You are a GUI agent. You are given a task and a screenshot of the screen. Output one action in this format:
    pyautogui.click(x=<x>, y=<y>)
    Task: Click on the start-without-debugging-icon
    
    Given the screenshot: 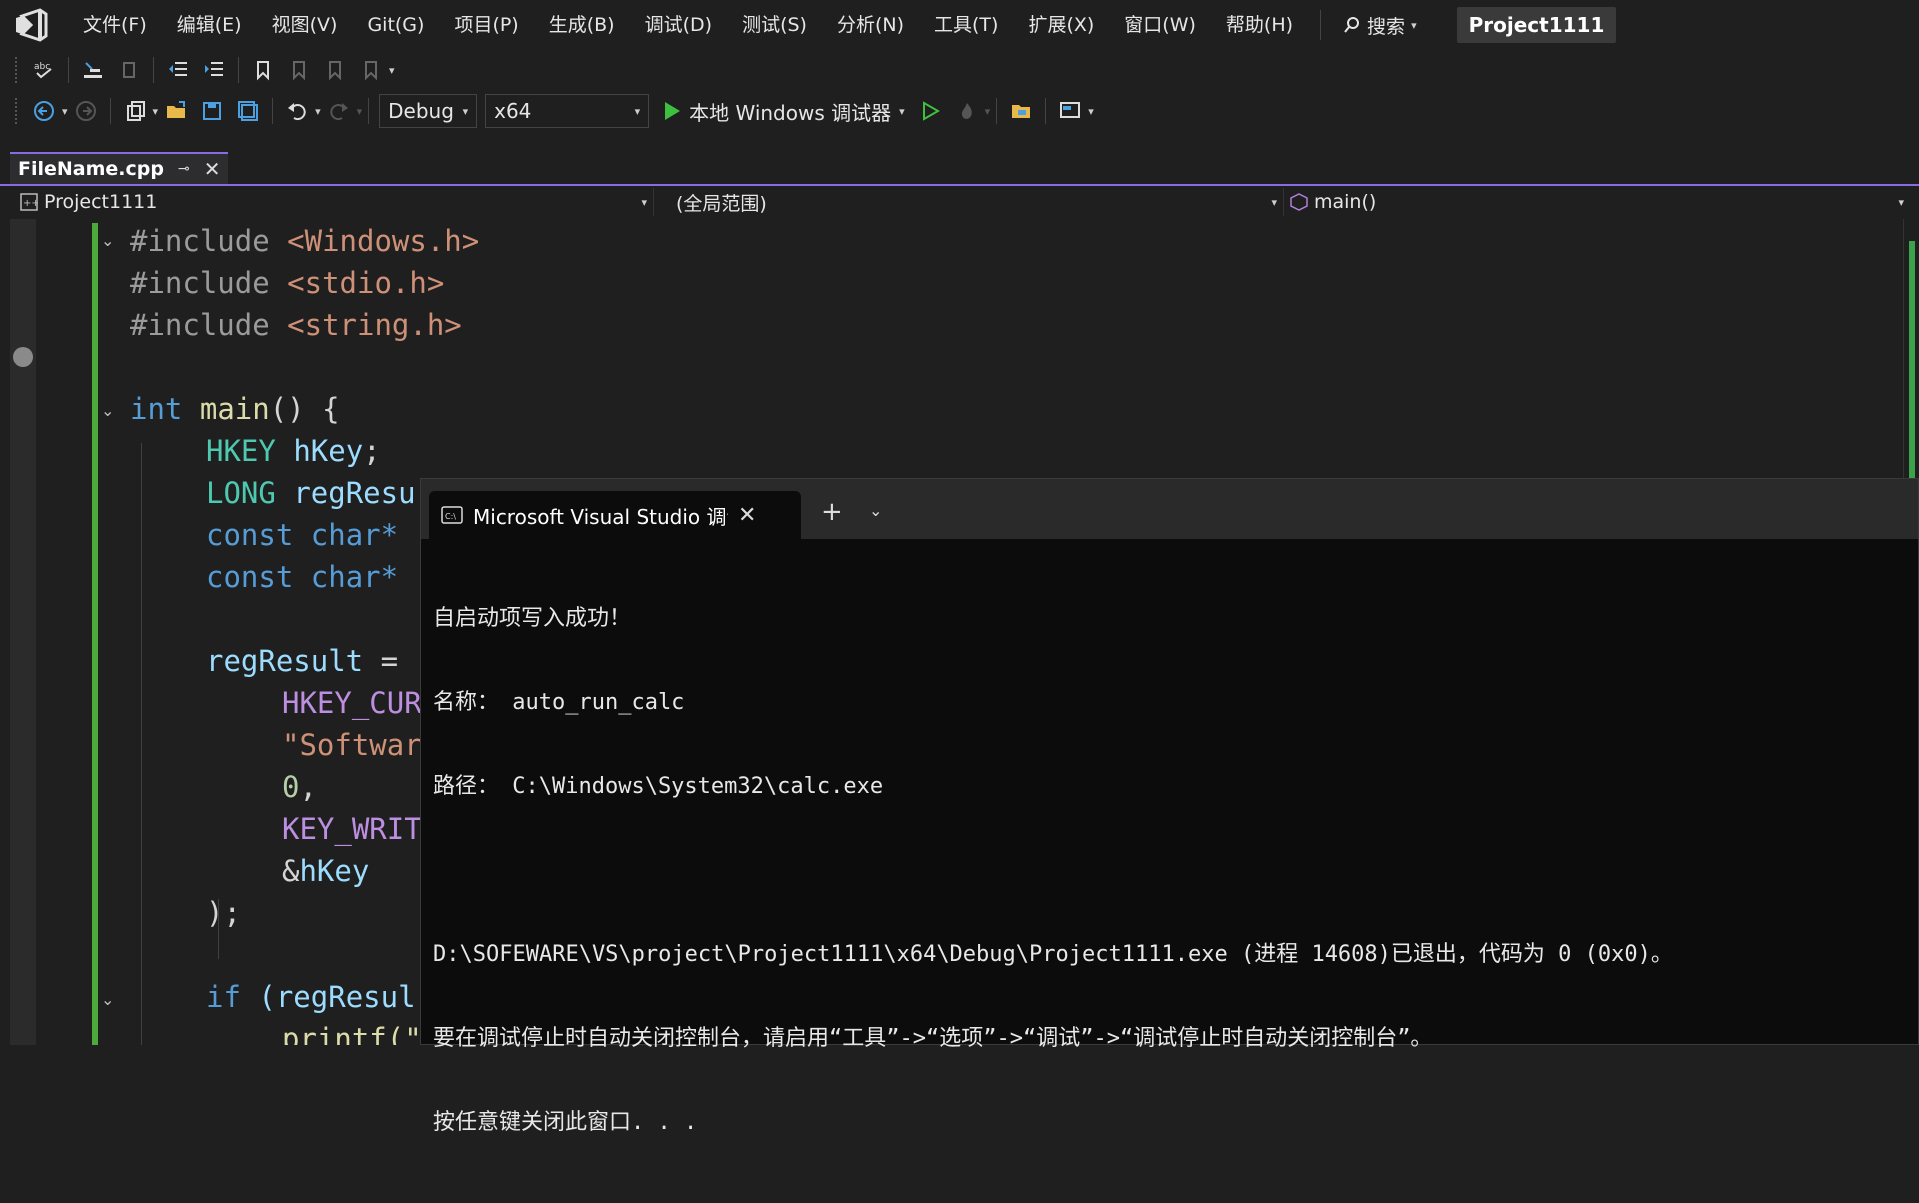 What is the action you would take?
    pyautogui.click(x=931, y=111)
    